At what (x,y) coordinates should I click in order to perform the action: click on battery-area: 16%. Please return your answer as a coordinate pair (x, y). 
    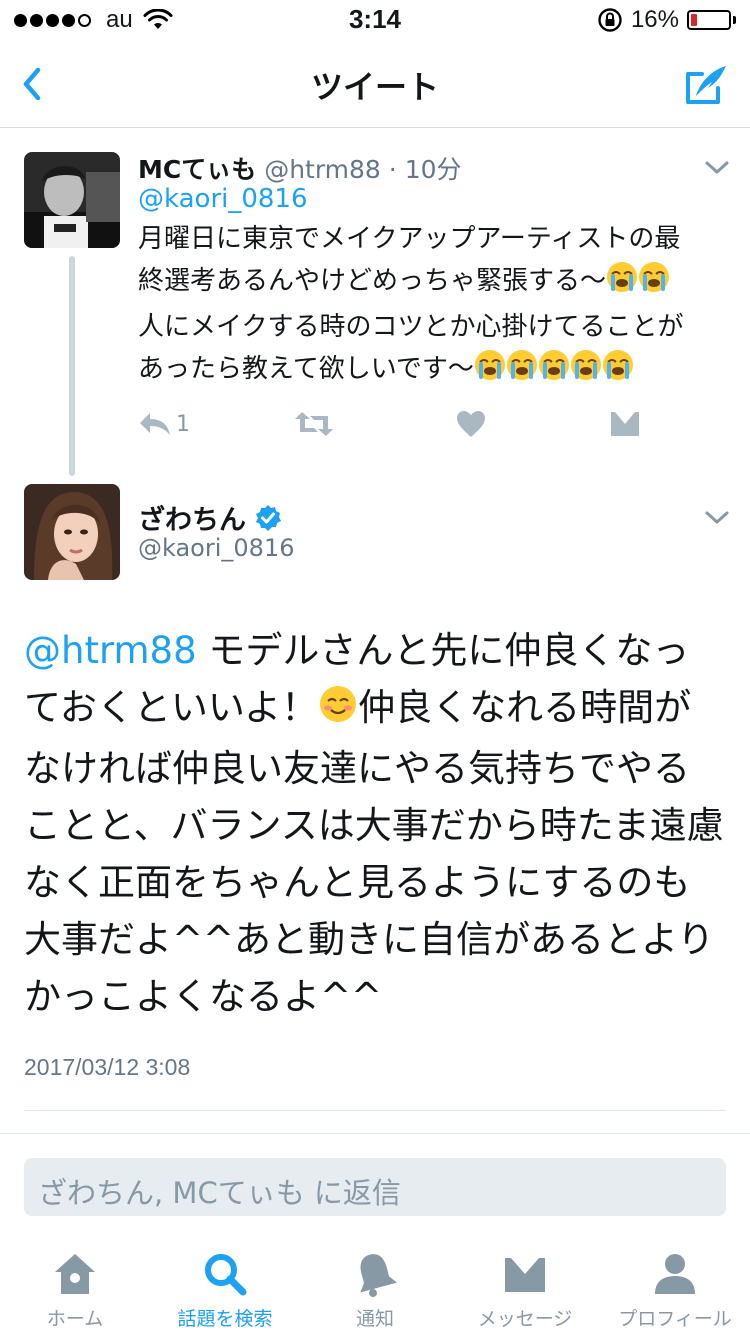
    Looking at the image, I should click on (666, 20).